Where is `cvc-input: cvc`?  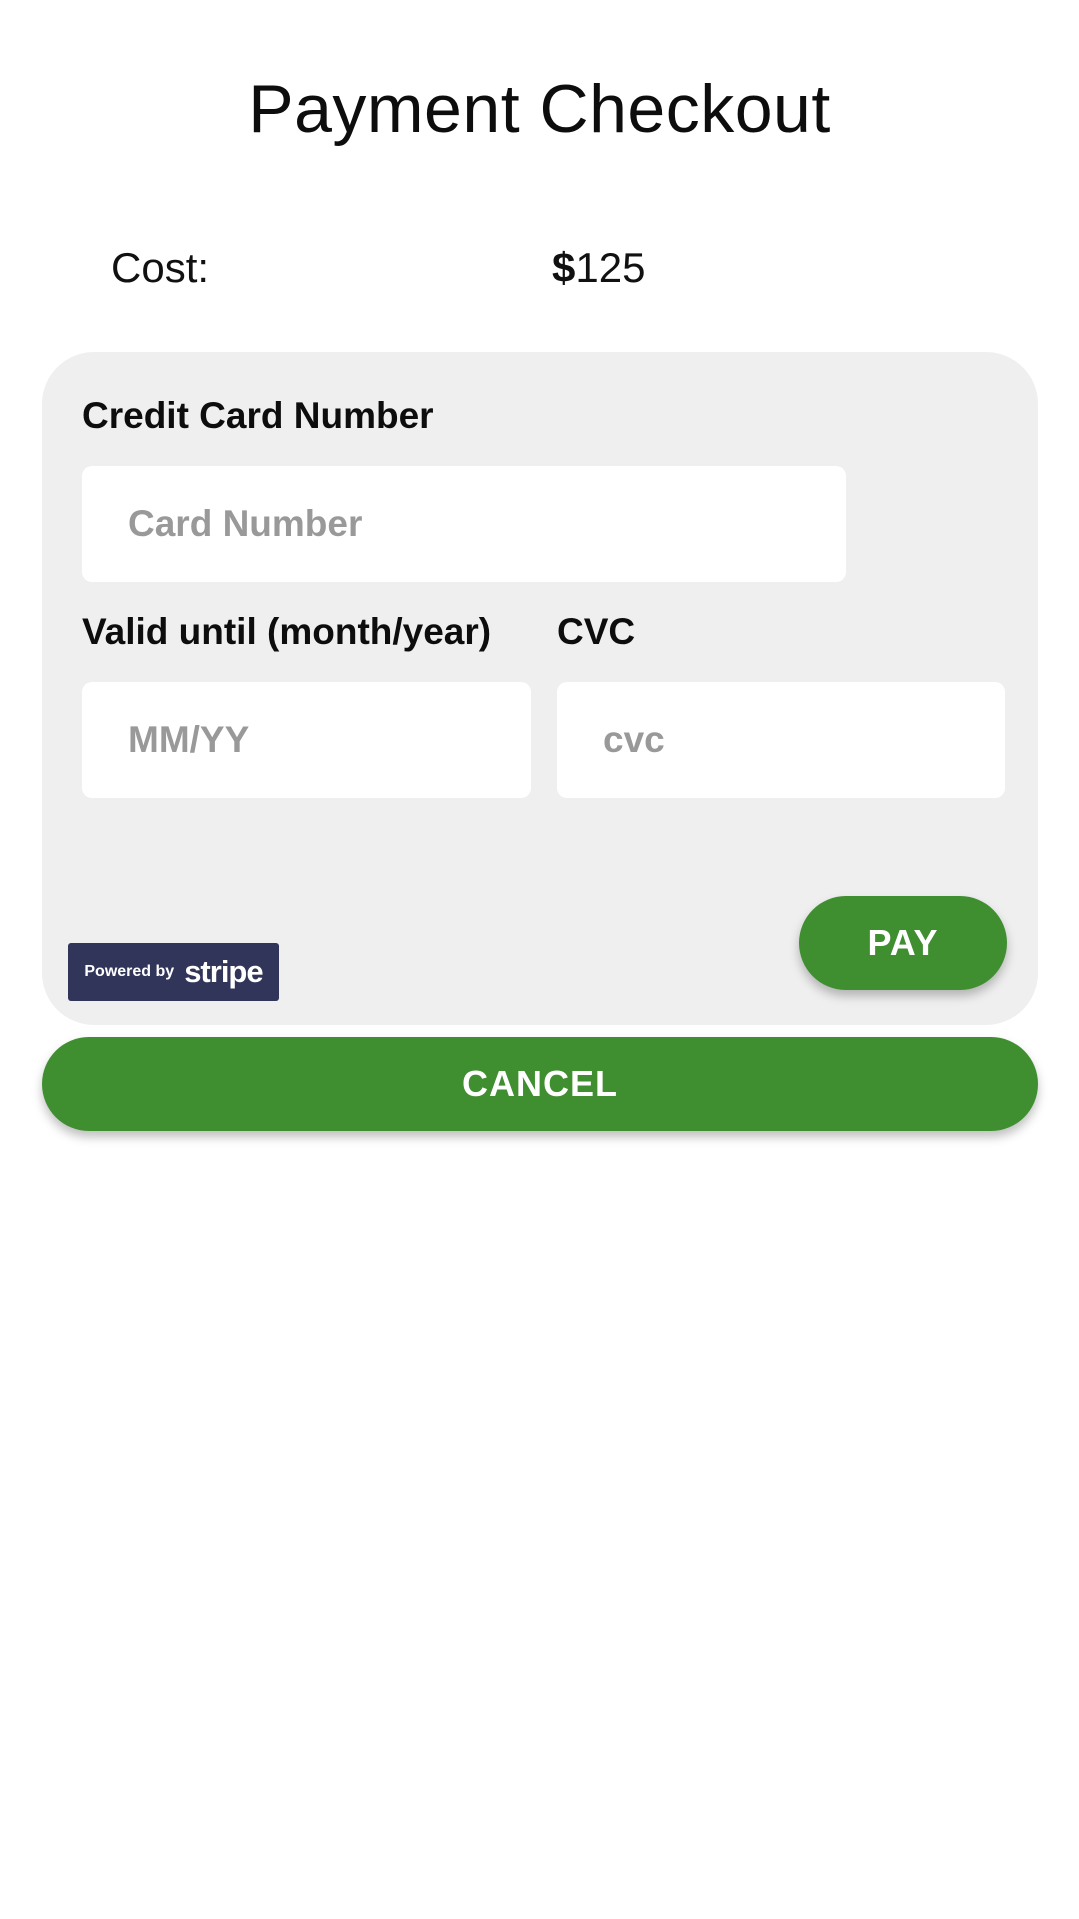 cvc-input: cvc is located at coordinates (781, 740).